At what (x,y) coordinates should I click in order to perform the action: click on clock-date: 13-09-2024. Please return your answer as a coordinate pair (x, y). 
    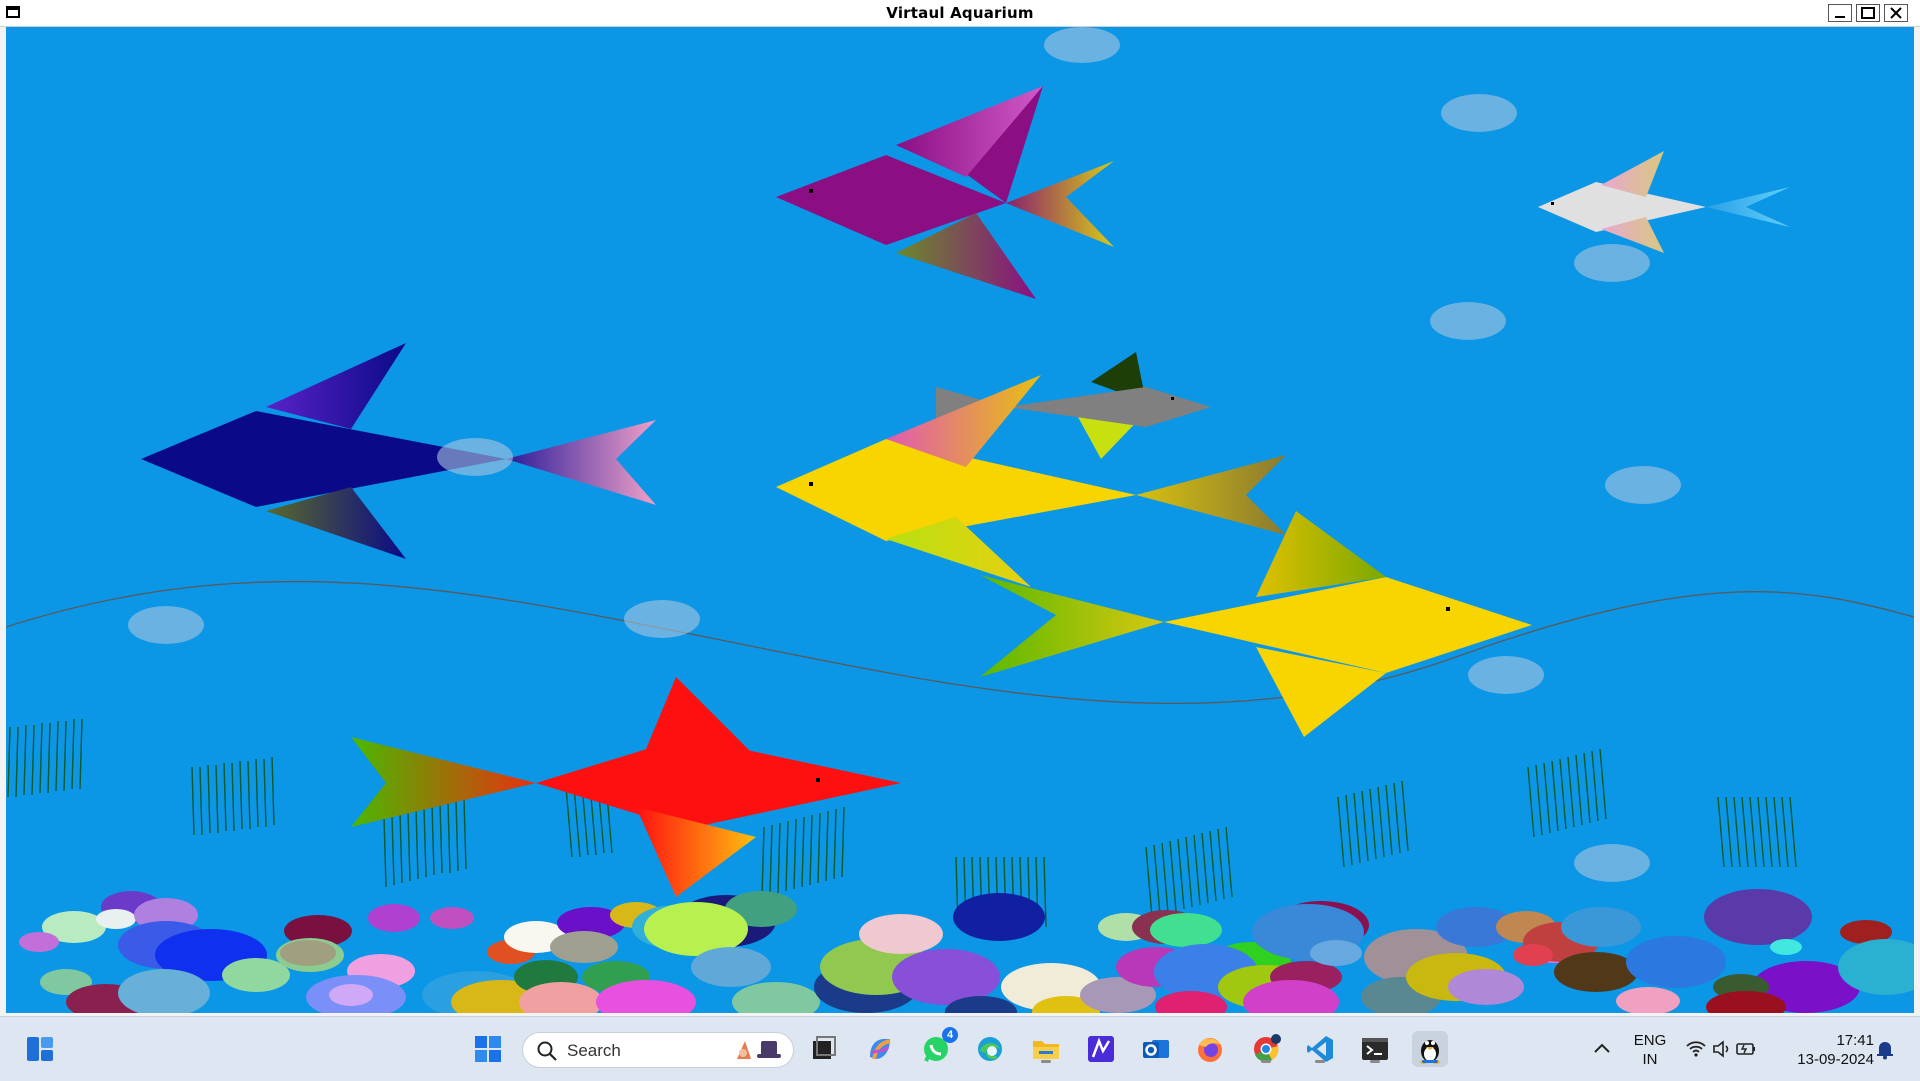
    Looking at the image, I should click on (1835, 1059).